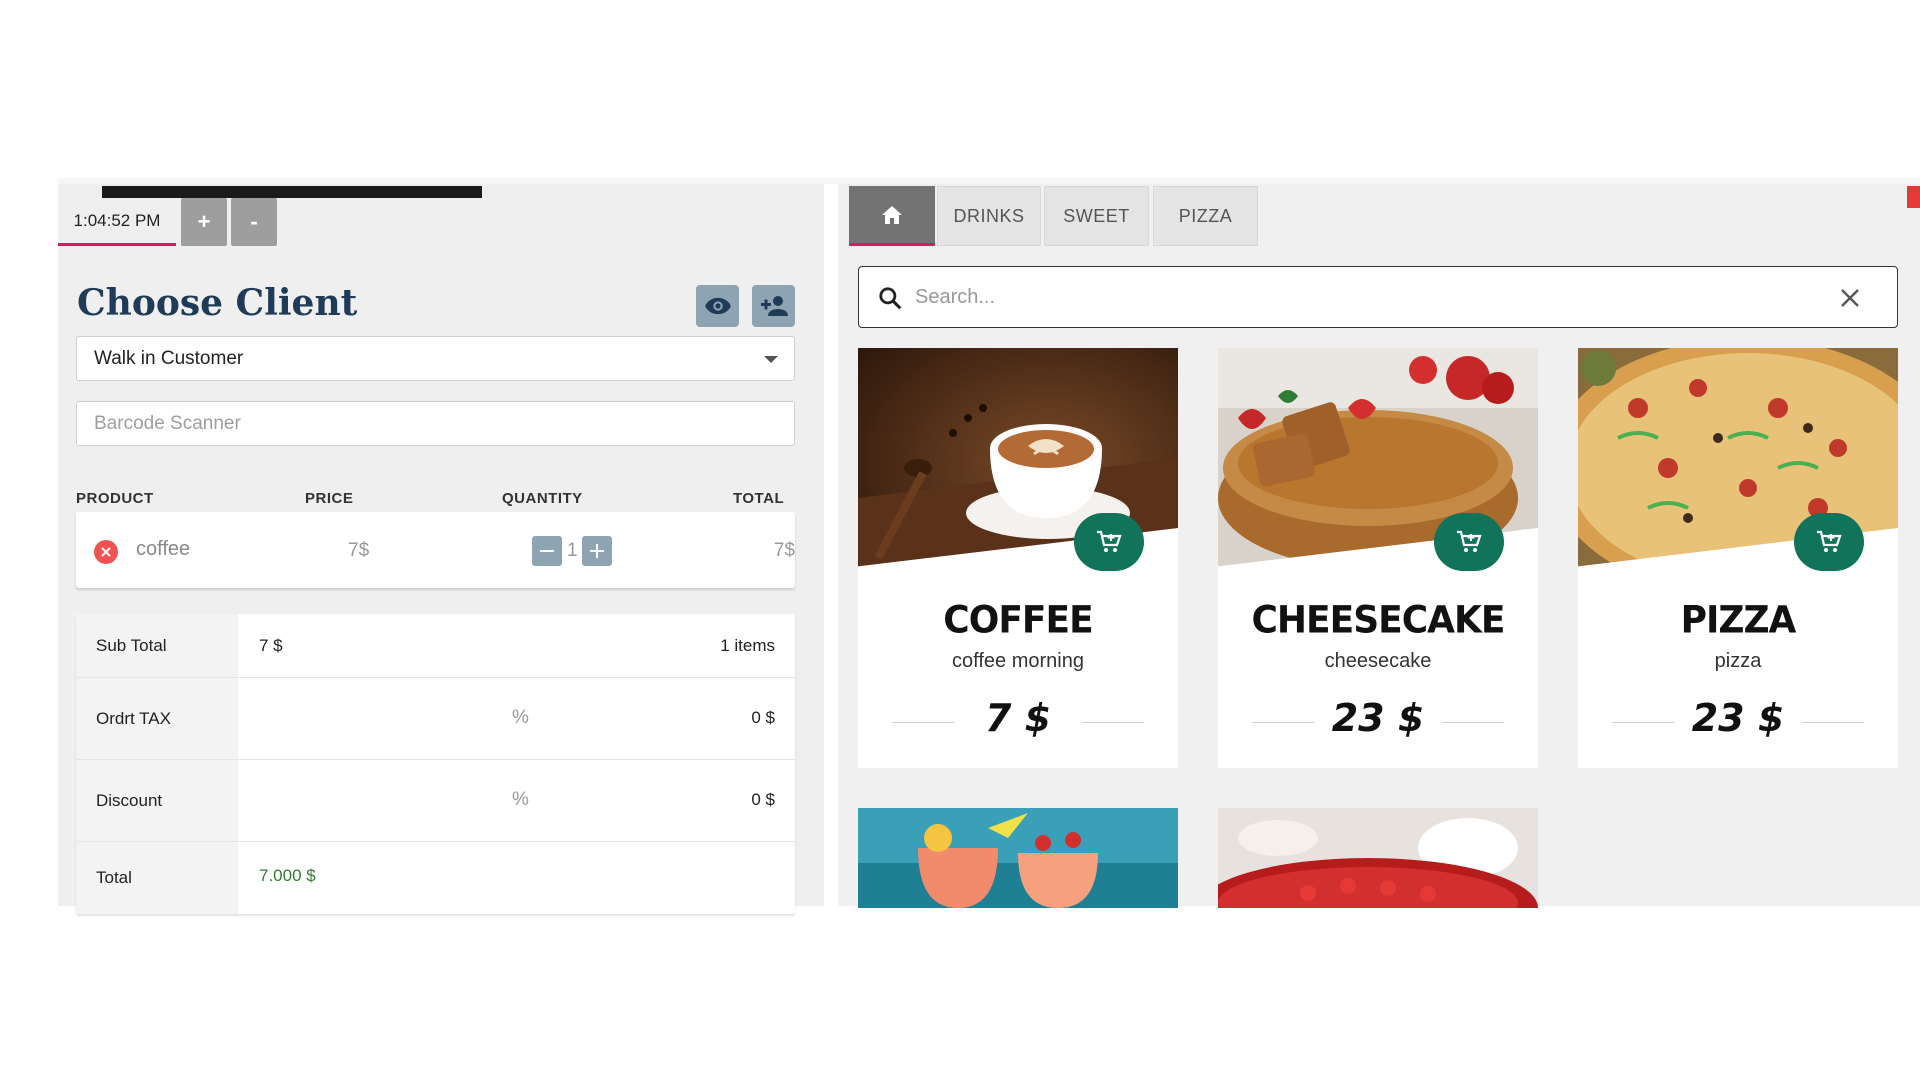 Image resolution: width=1920 pixels, height=1080 pixels. What do you see at coordinates (359, 550) in the screenshot?
I see `item-price: 7$` at bounding box center [359, 550].